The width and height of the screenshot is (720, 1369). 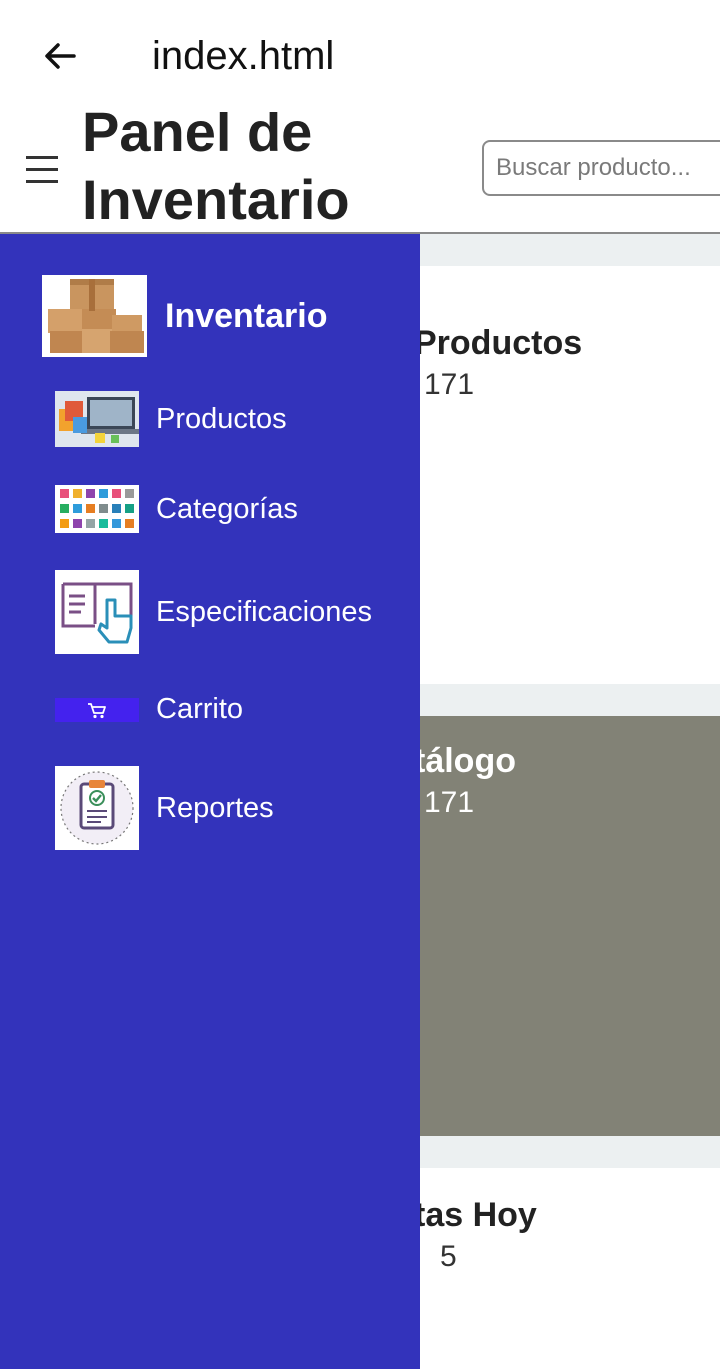 What do you see at coordinates (42, 170) in the screenshot?
I see `hamburger-menu-icon` at bounding box center [42, 170].